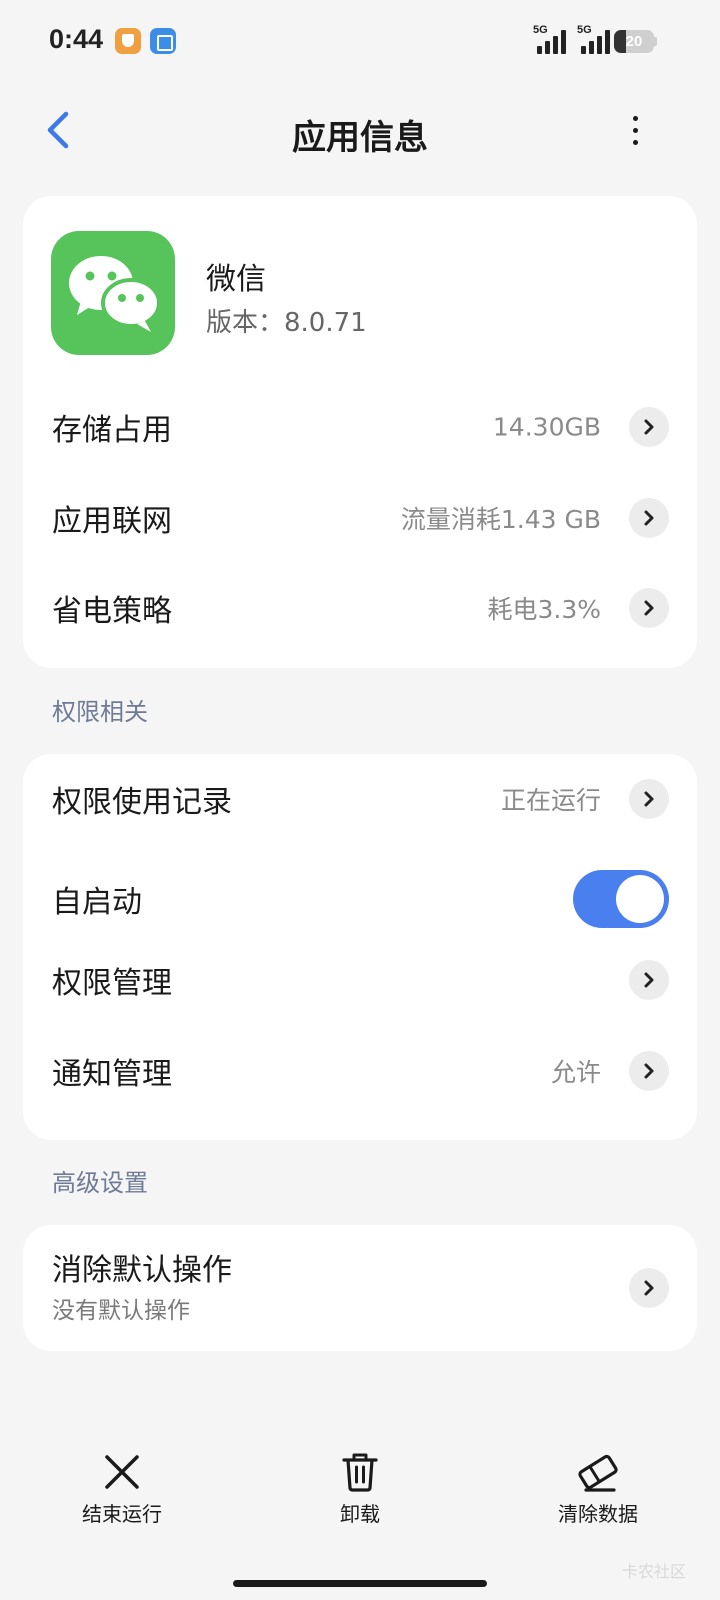 The image size is (720, 1600). I want to click on close-icon, so click(122, 1472).